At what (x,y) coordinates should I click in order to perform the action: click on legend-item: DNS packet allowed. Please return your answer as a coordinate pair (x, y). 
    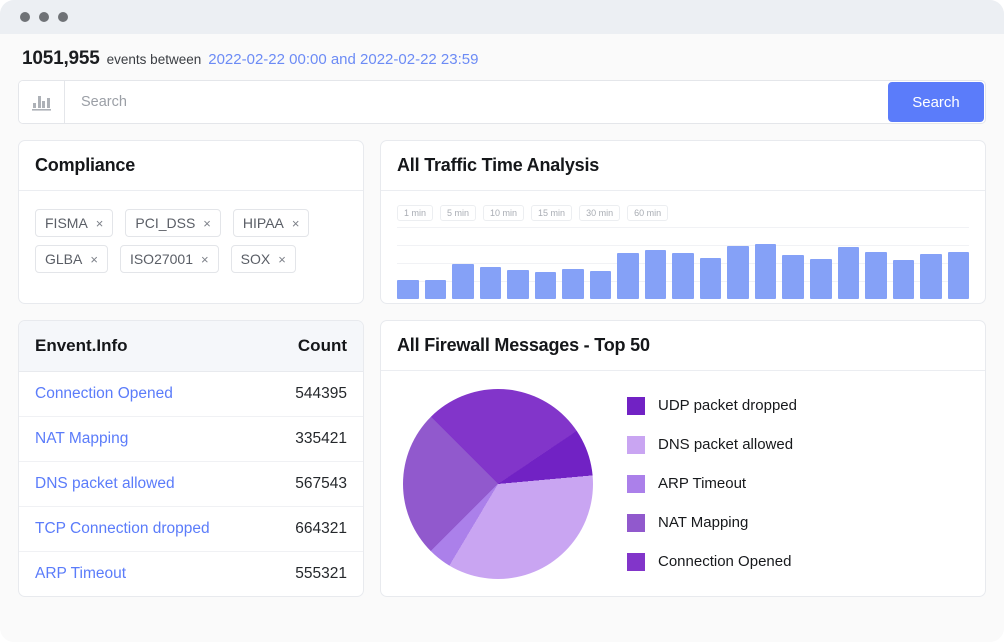
    Looking at the image, I should click on (712, 444).